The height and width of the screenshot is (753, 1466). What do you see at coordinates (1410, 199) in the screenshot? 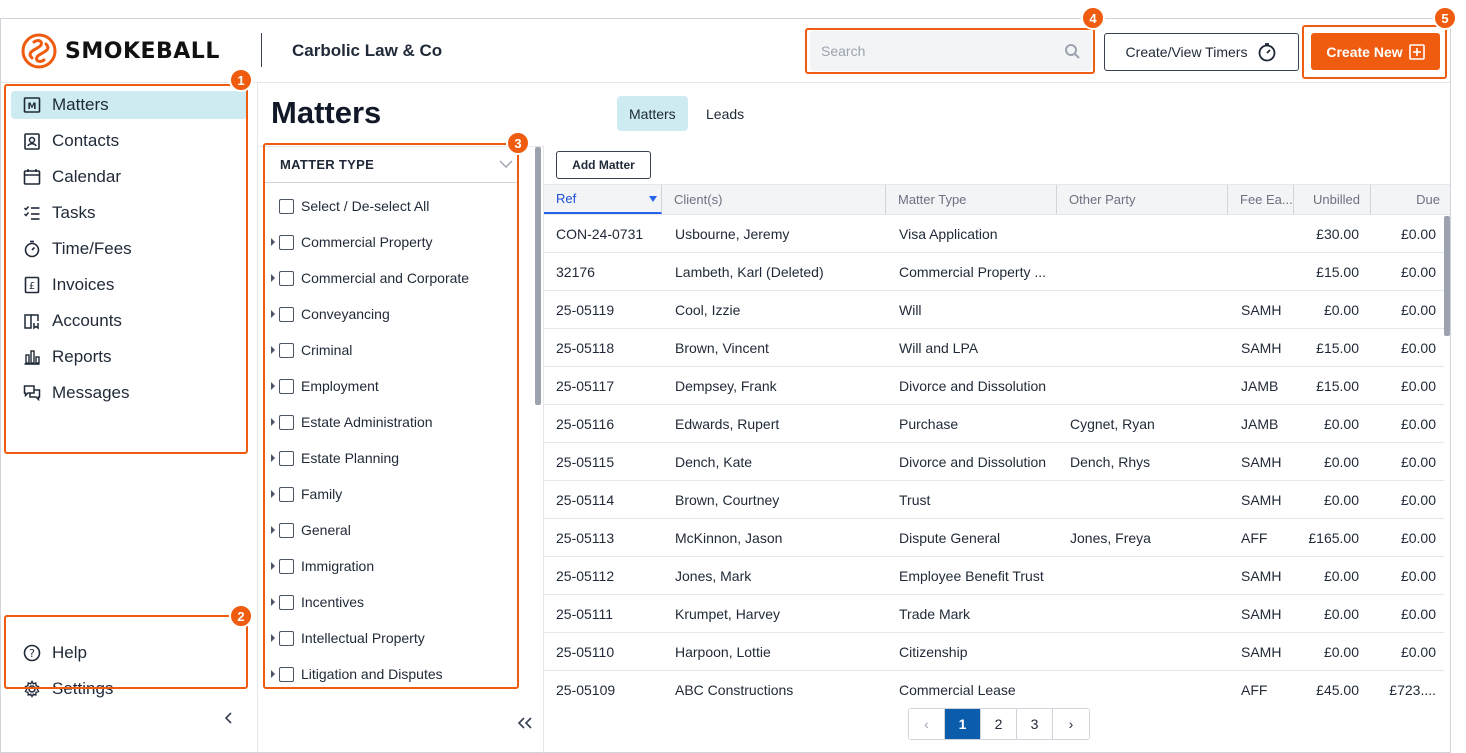
I see `column-header-due: Due` at bounding box center [1410, 199].